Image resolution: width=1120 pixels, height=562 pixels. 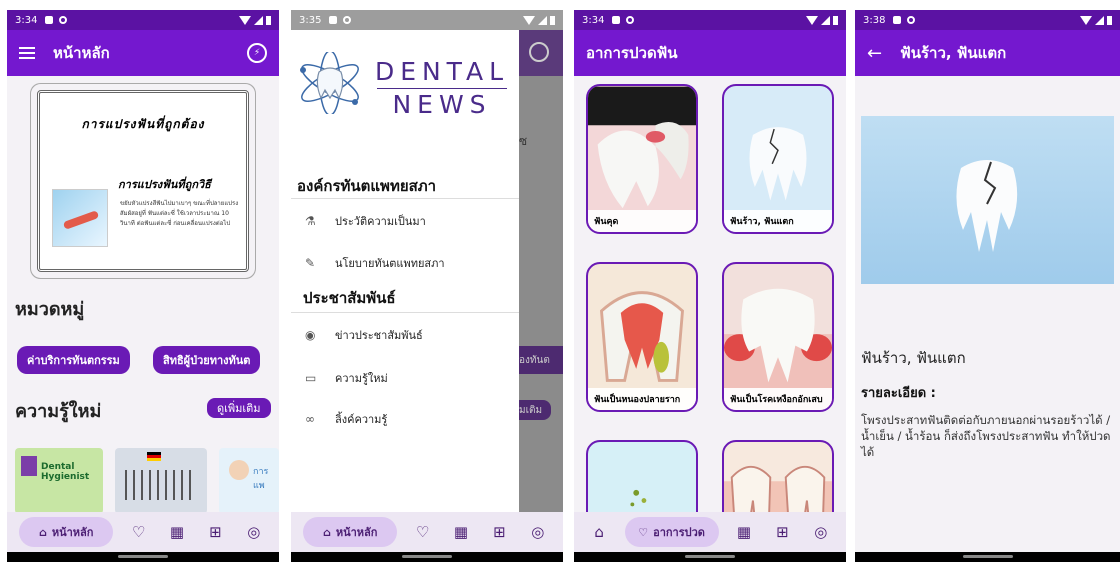 What do you see at coordinates (29, 466) in the screenshot?
I see `thumb-logo` at bounding box center [29, 466].